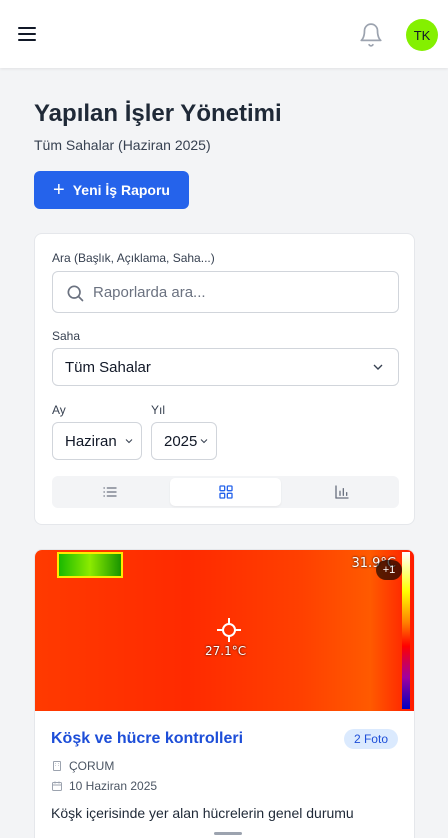 The image size is (448, 838). What do you see at coordinates (113, 786) in the screenshot?
I see `report-date-text: 10 Haziran 2025` at bounding box center [113, 786].